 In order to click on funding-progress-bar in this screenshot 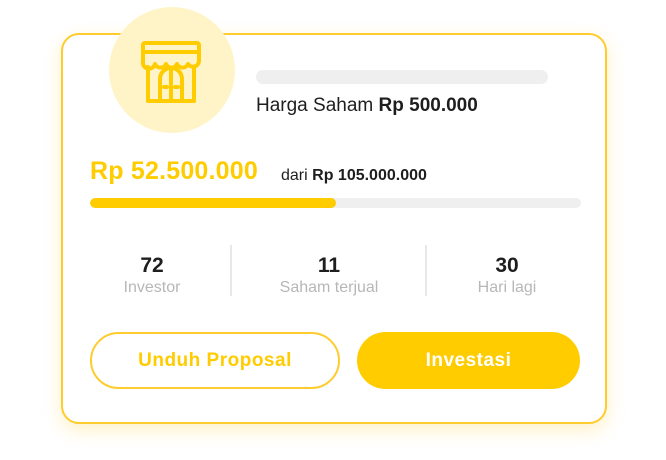, I will do `click(335, 203)`.